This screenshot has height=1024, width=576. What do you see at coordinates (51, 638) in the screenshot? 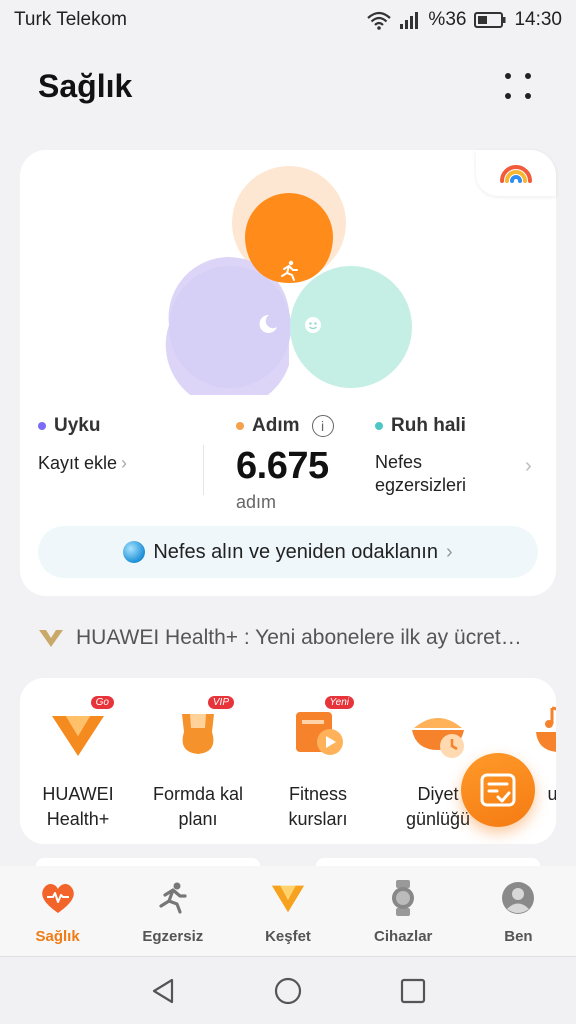
I see `health-plus-icon` at bounding box center [51, 638].